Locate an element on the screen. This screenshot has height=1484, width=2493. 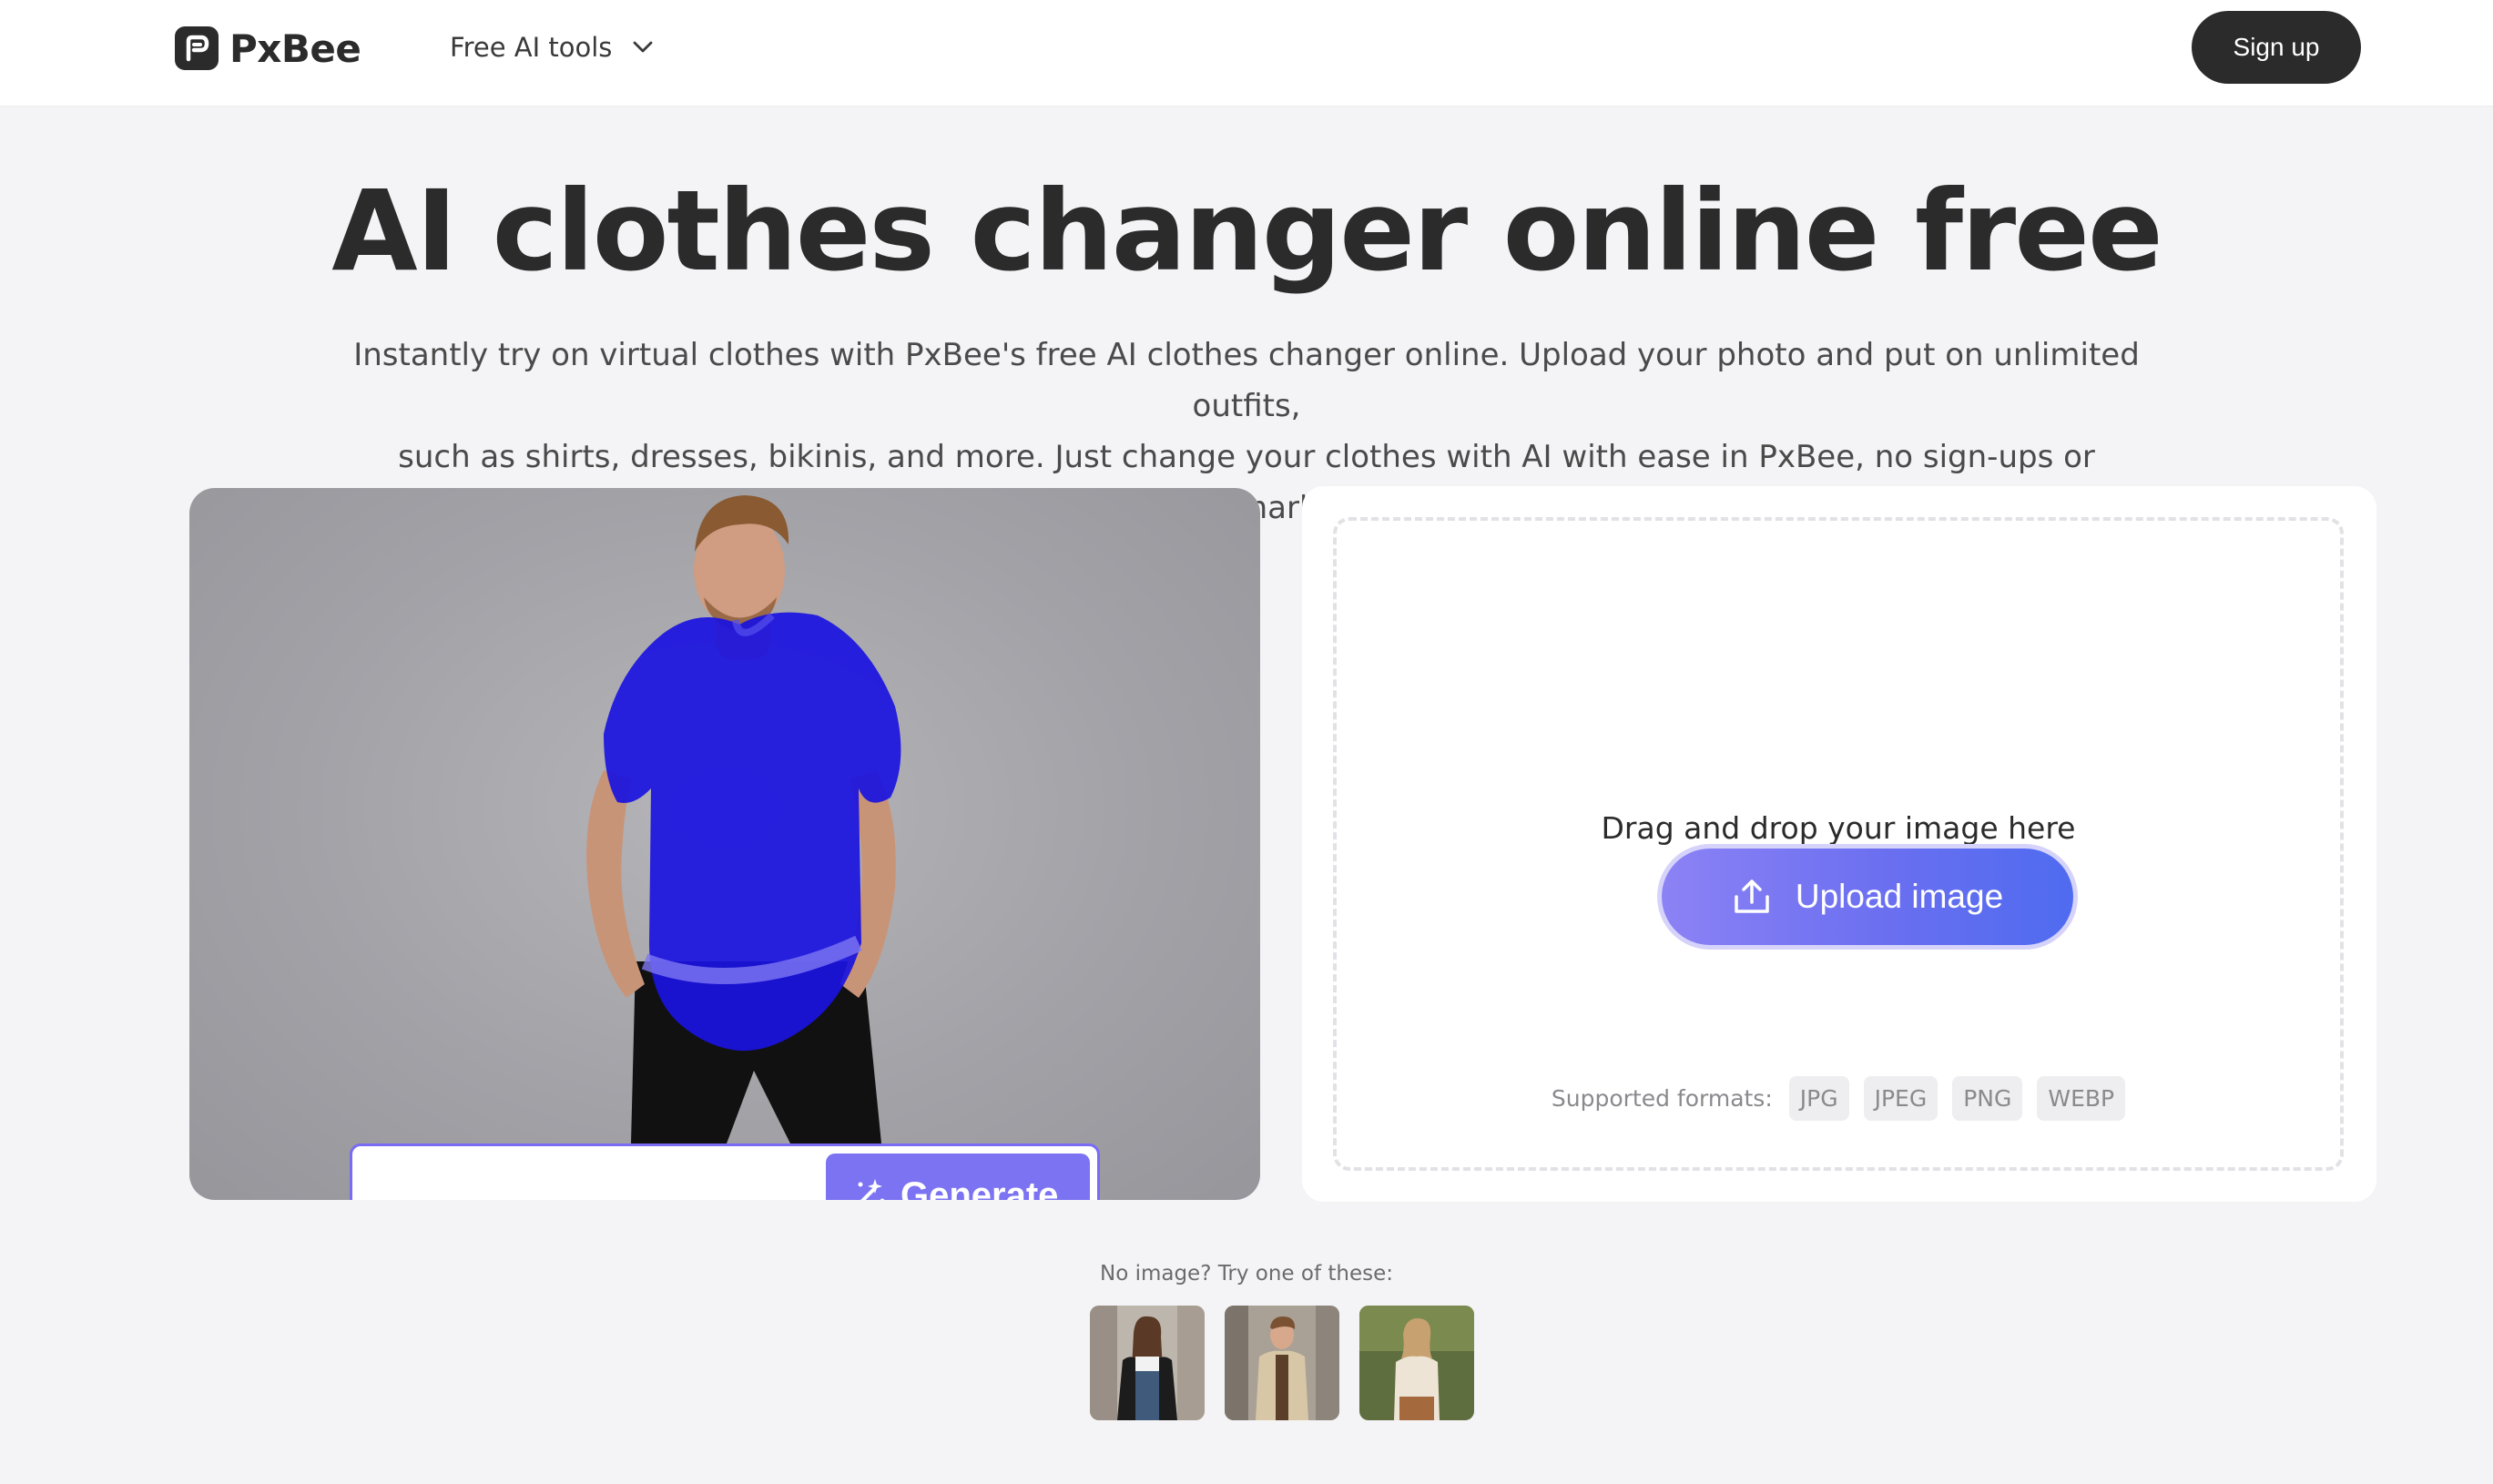
format-chip-jpeg: JPEG is located at coordinates (1900, 1098).